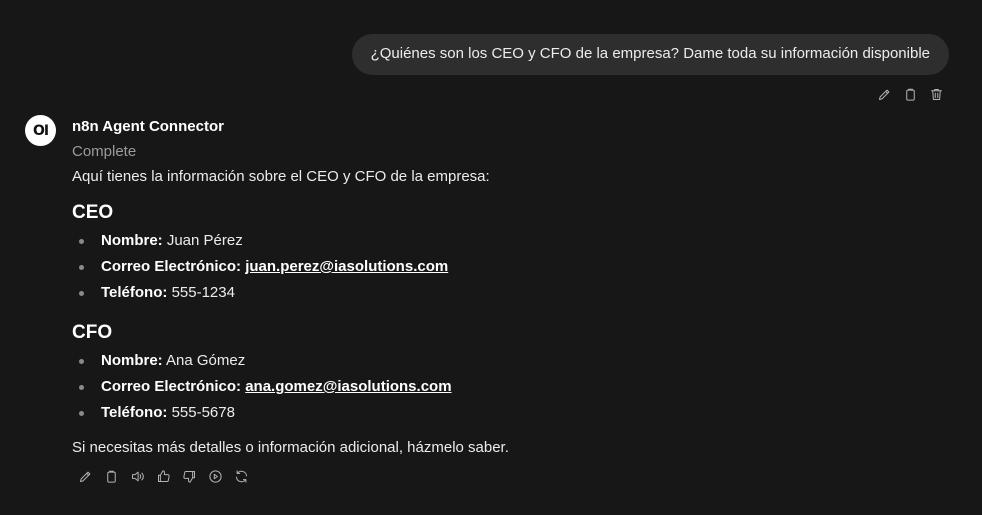  What do you see at coordinates (93, 212) in the screenshot?
I see `section-heading-ceo: CEO` at bounding box center [93, 212].